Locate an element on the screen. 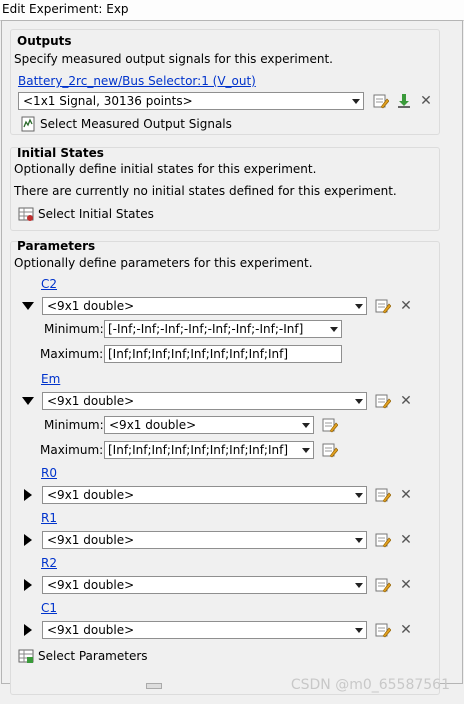  select-parameters-button: Select Parameters is located at coordinates (93, 657).